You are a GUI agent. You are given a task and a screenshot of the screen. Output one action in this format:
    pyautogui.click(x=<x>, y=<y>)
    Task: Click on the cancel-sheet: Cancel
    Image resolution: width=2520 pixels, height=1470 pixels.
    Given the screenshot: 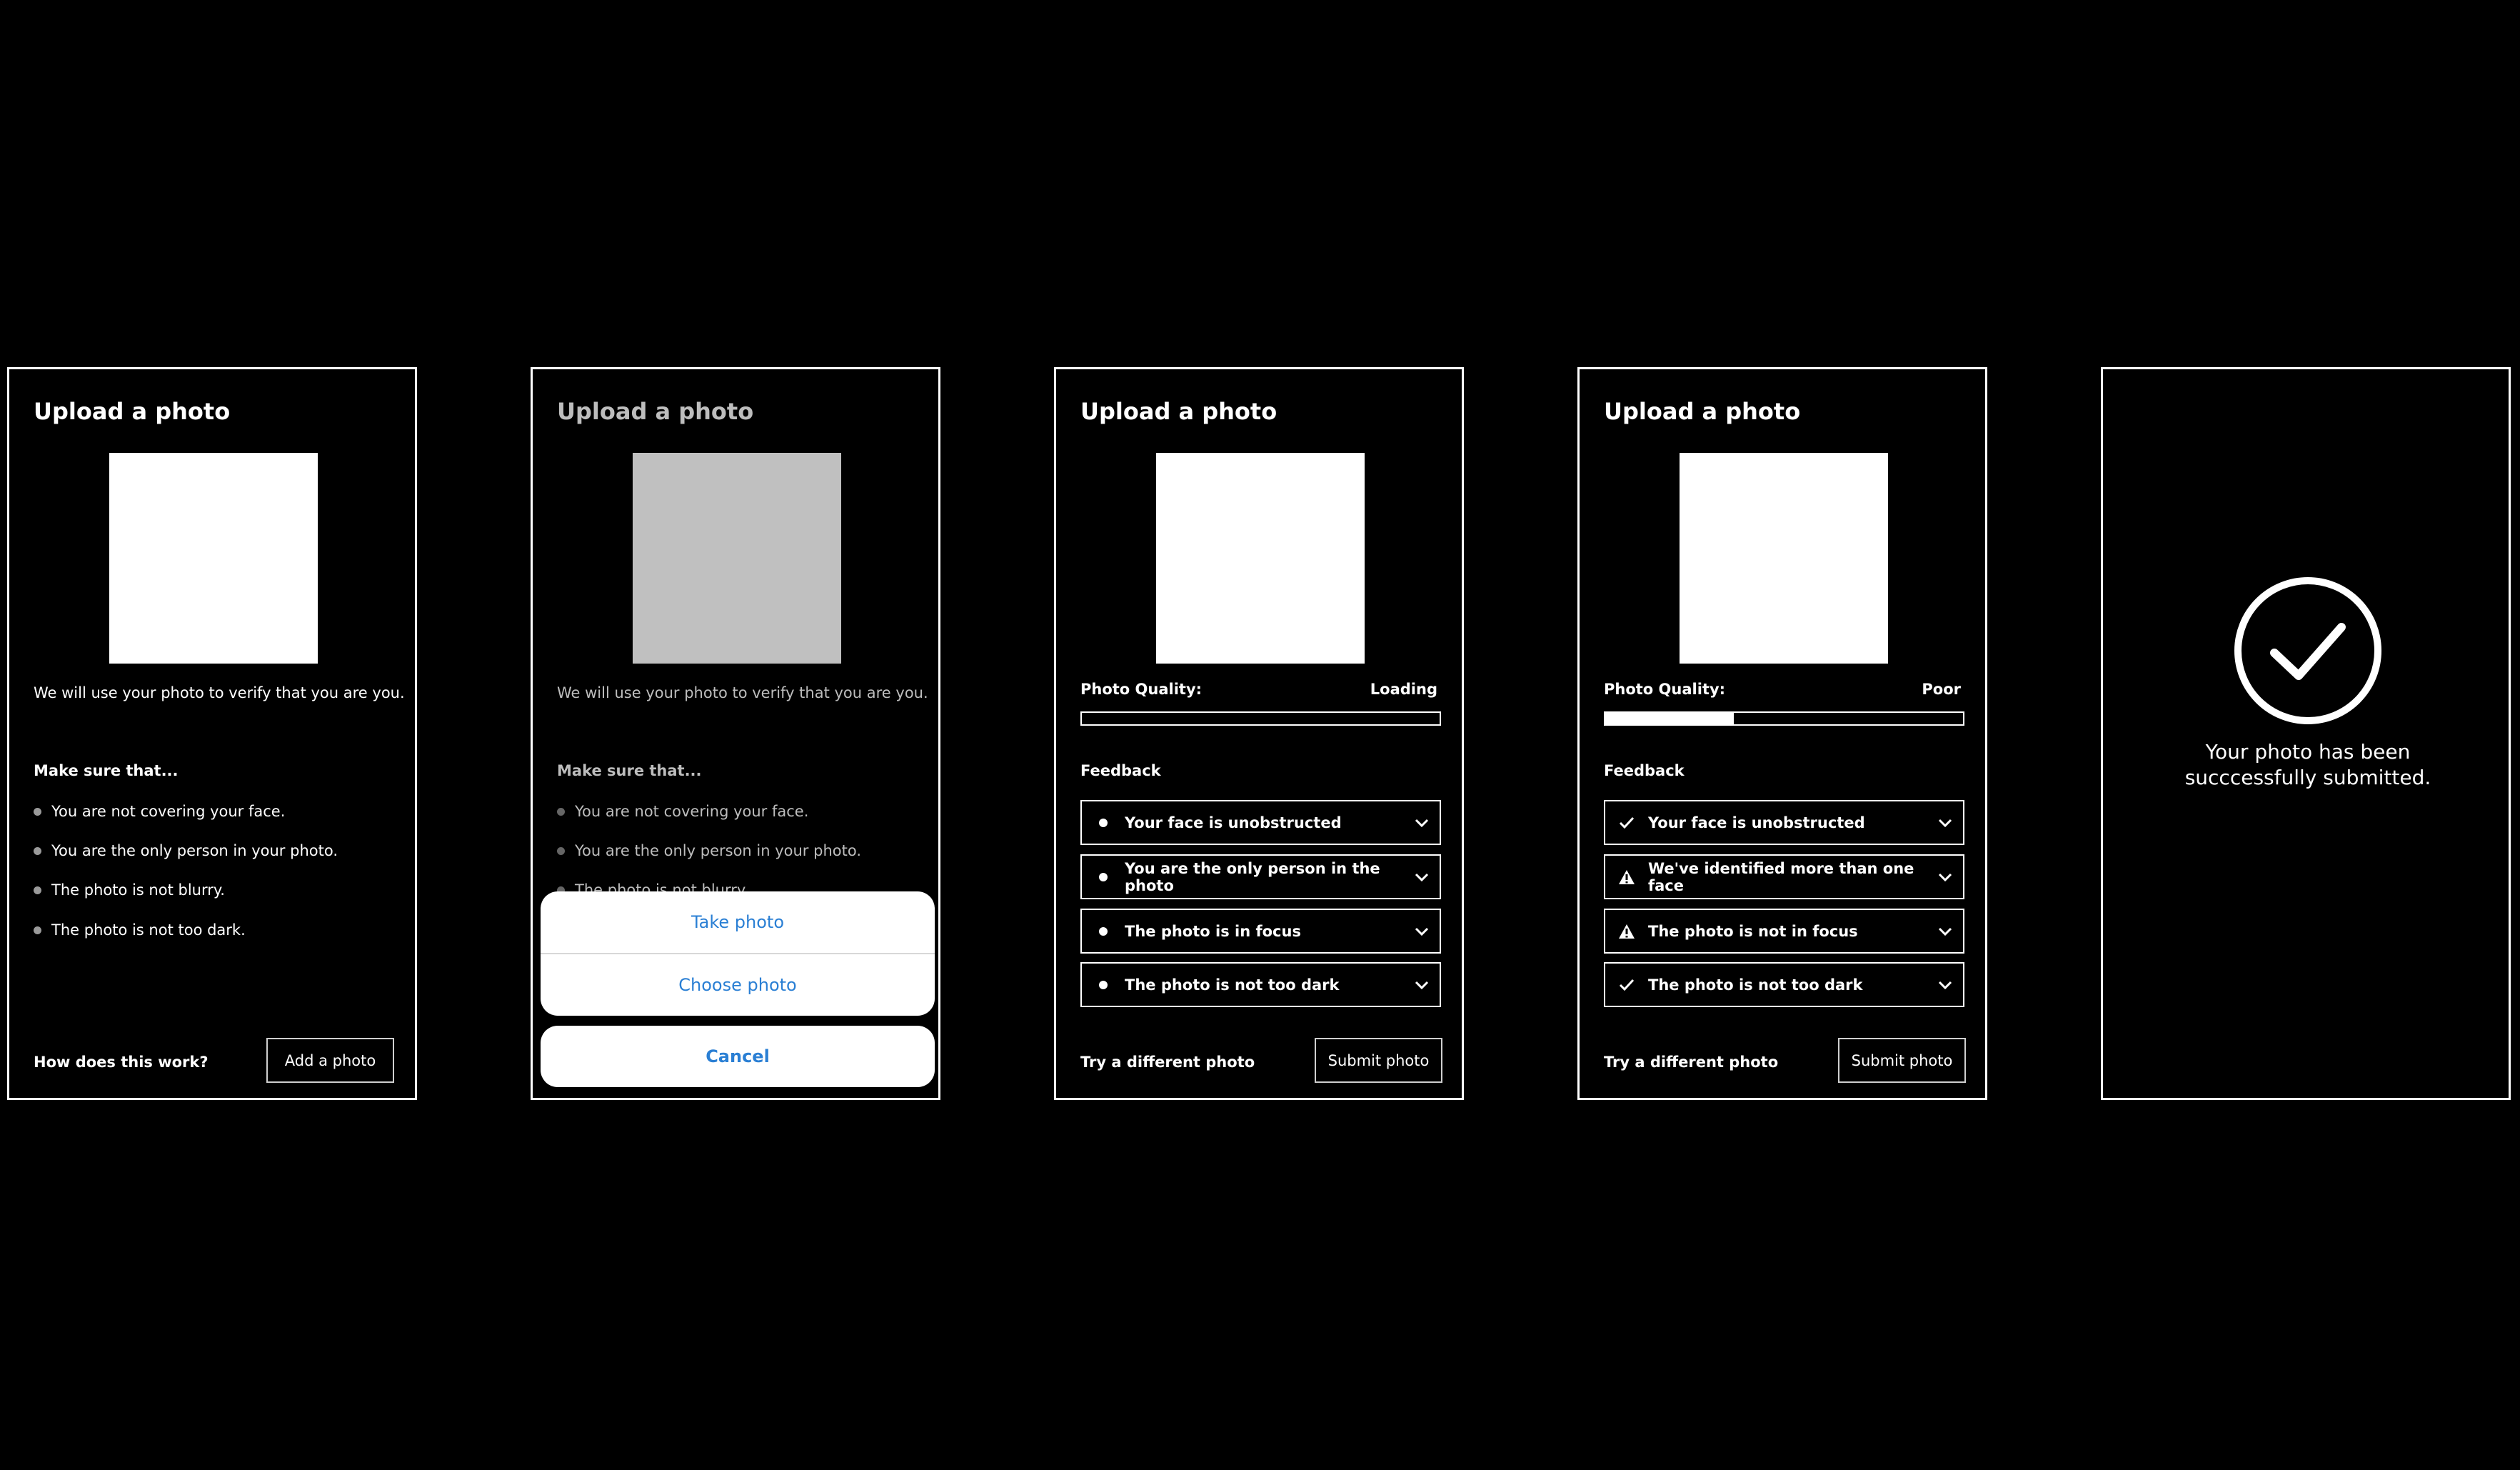 What is the action you would take?
    pyautogui.click(x=738, y=1056)
    